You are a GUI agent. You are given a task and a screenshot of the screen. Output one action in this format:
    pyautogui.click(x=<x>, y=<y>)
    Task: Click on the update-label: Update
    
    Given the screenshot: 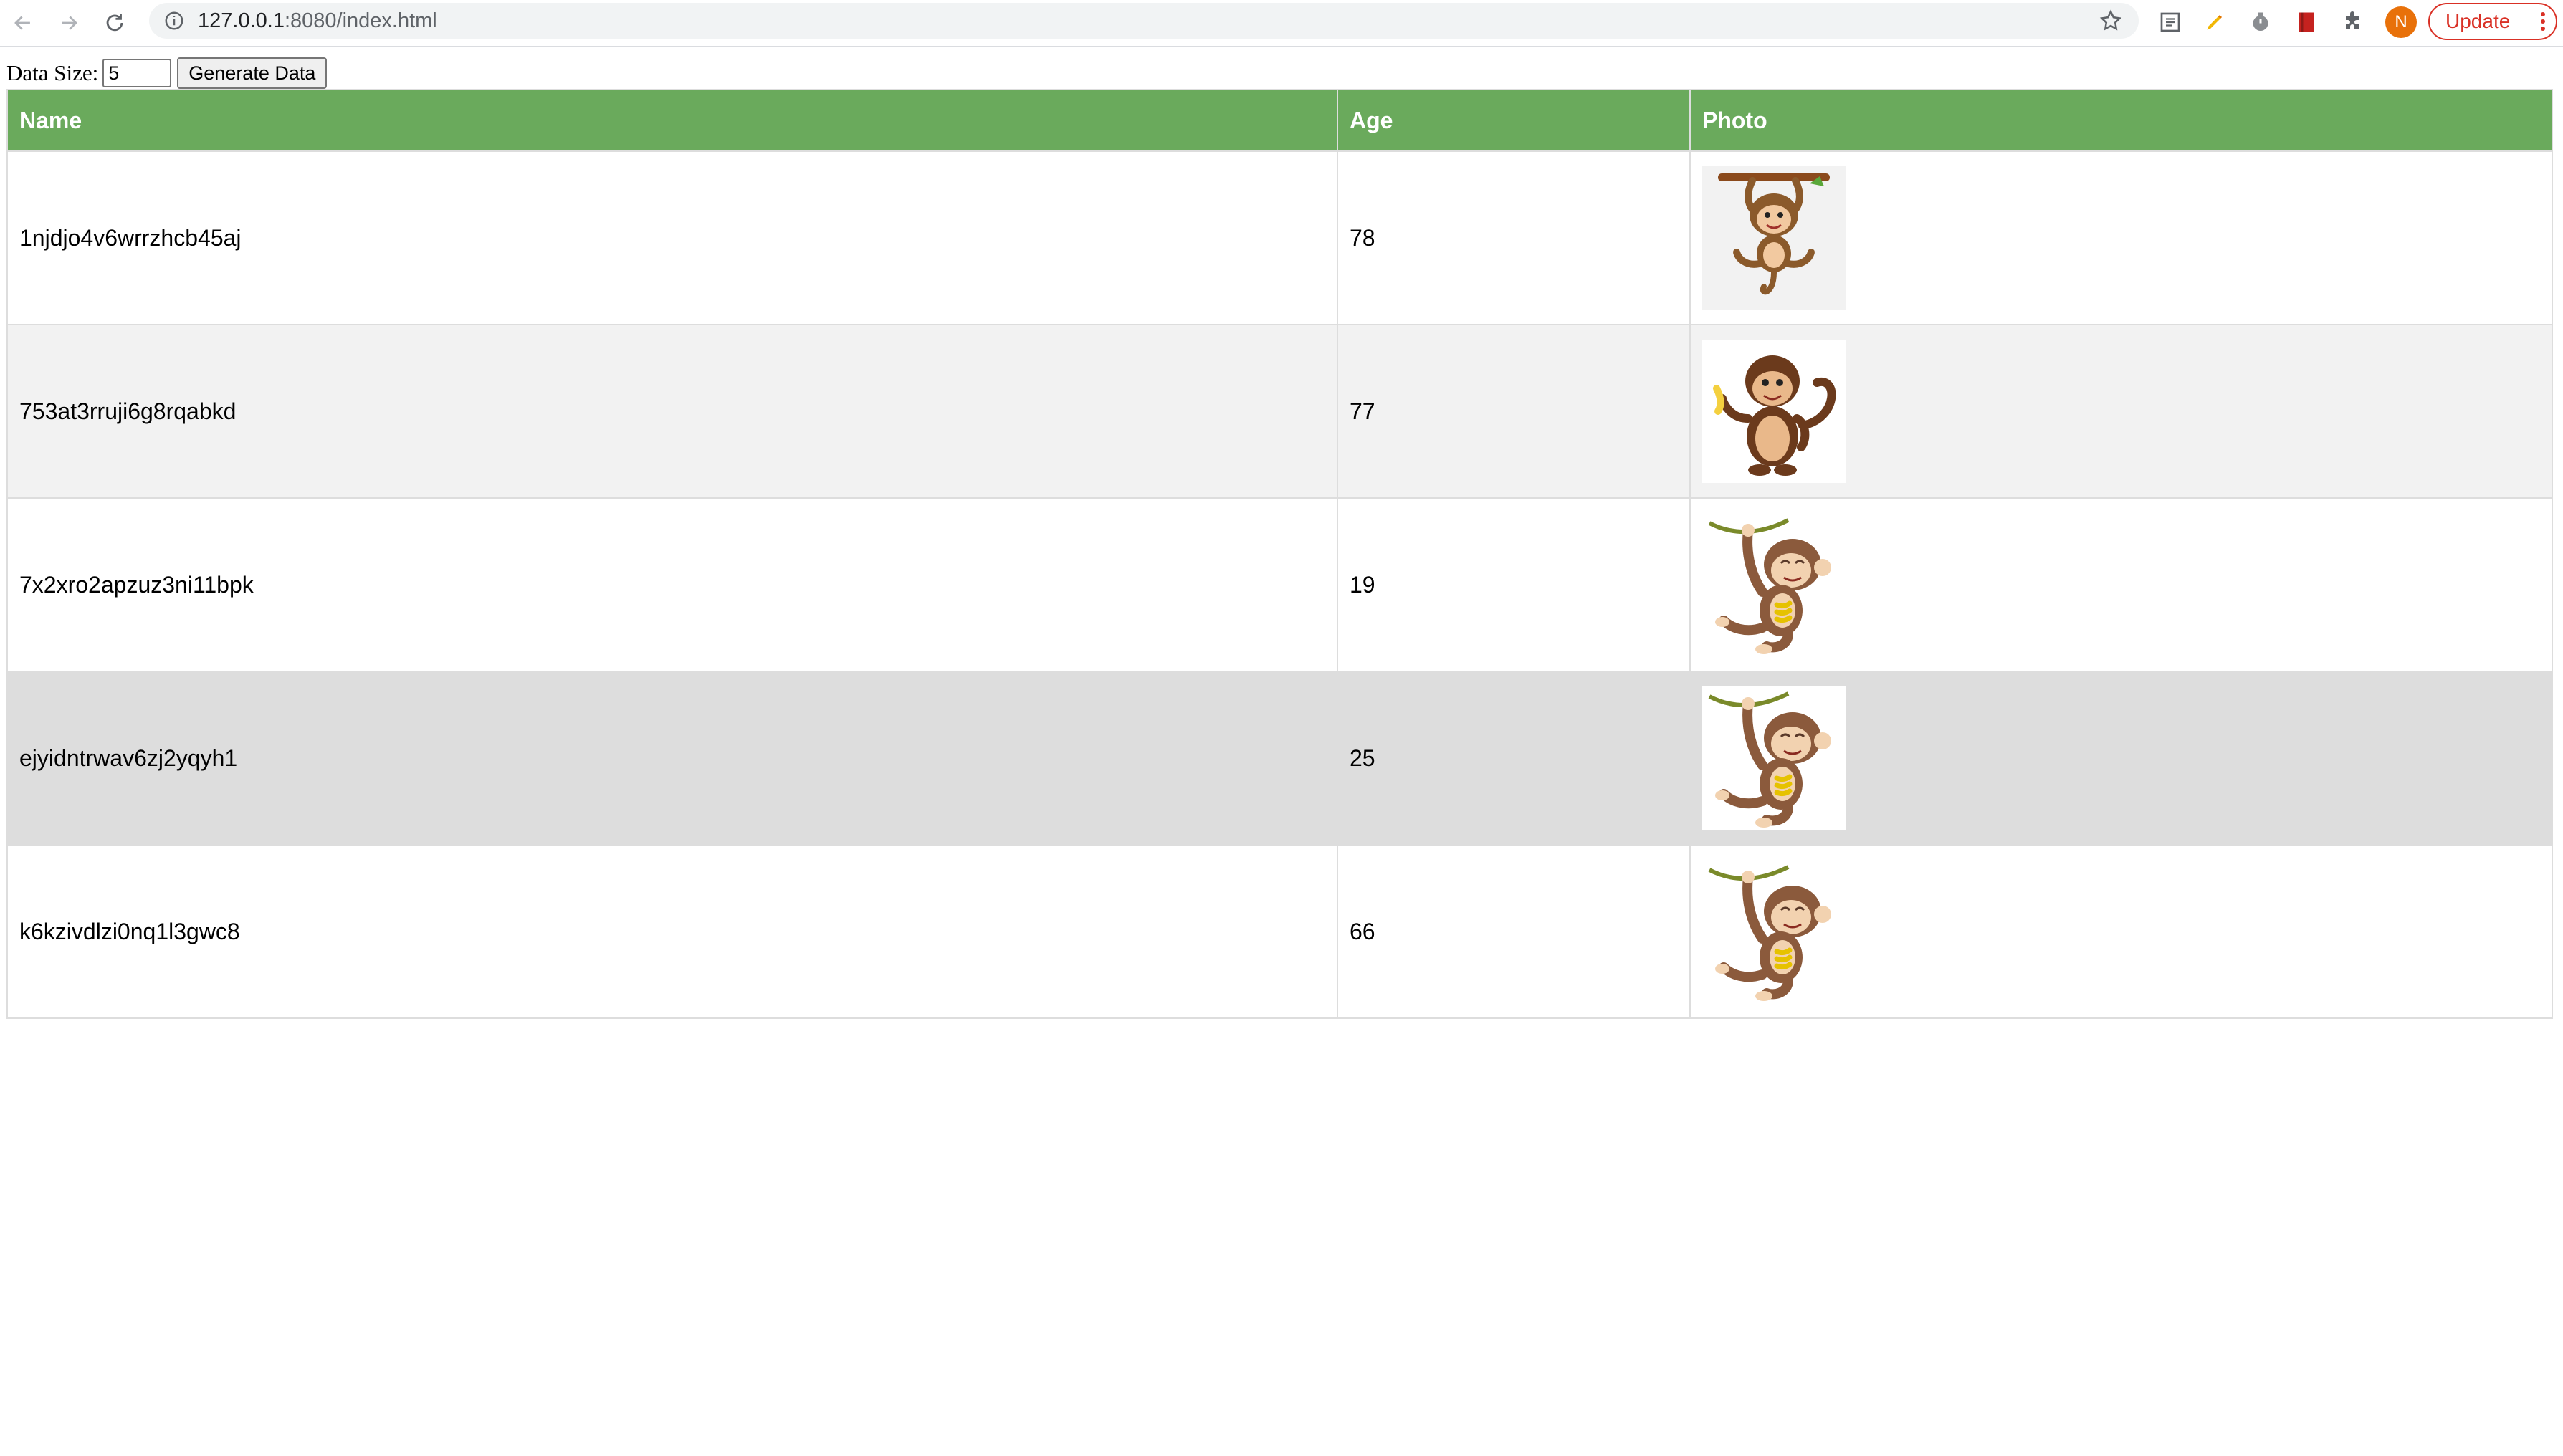 What is the action you would take?
    pyautogui.click(x=2478, y=21)
    